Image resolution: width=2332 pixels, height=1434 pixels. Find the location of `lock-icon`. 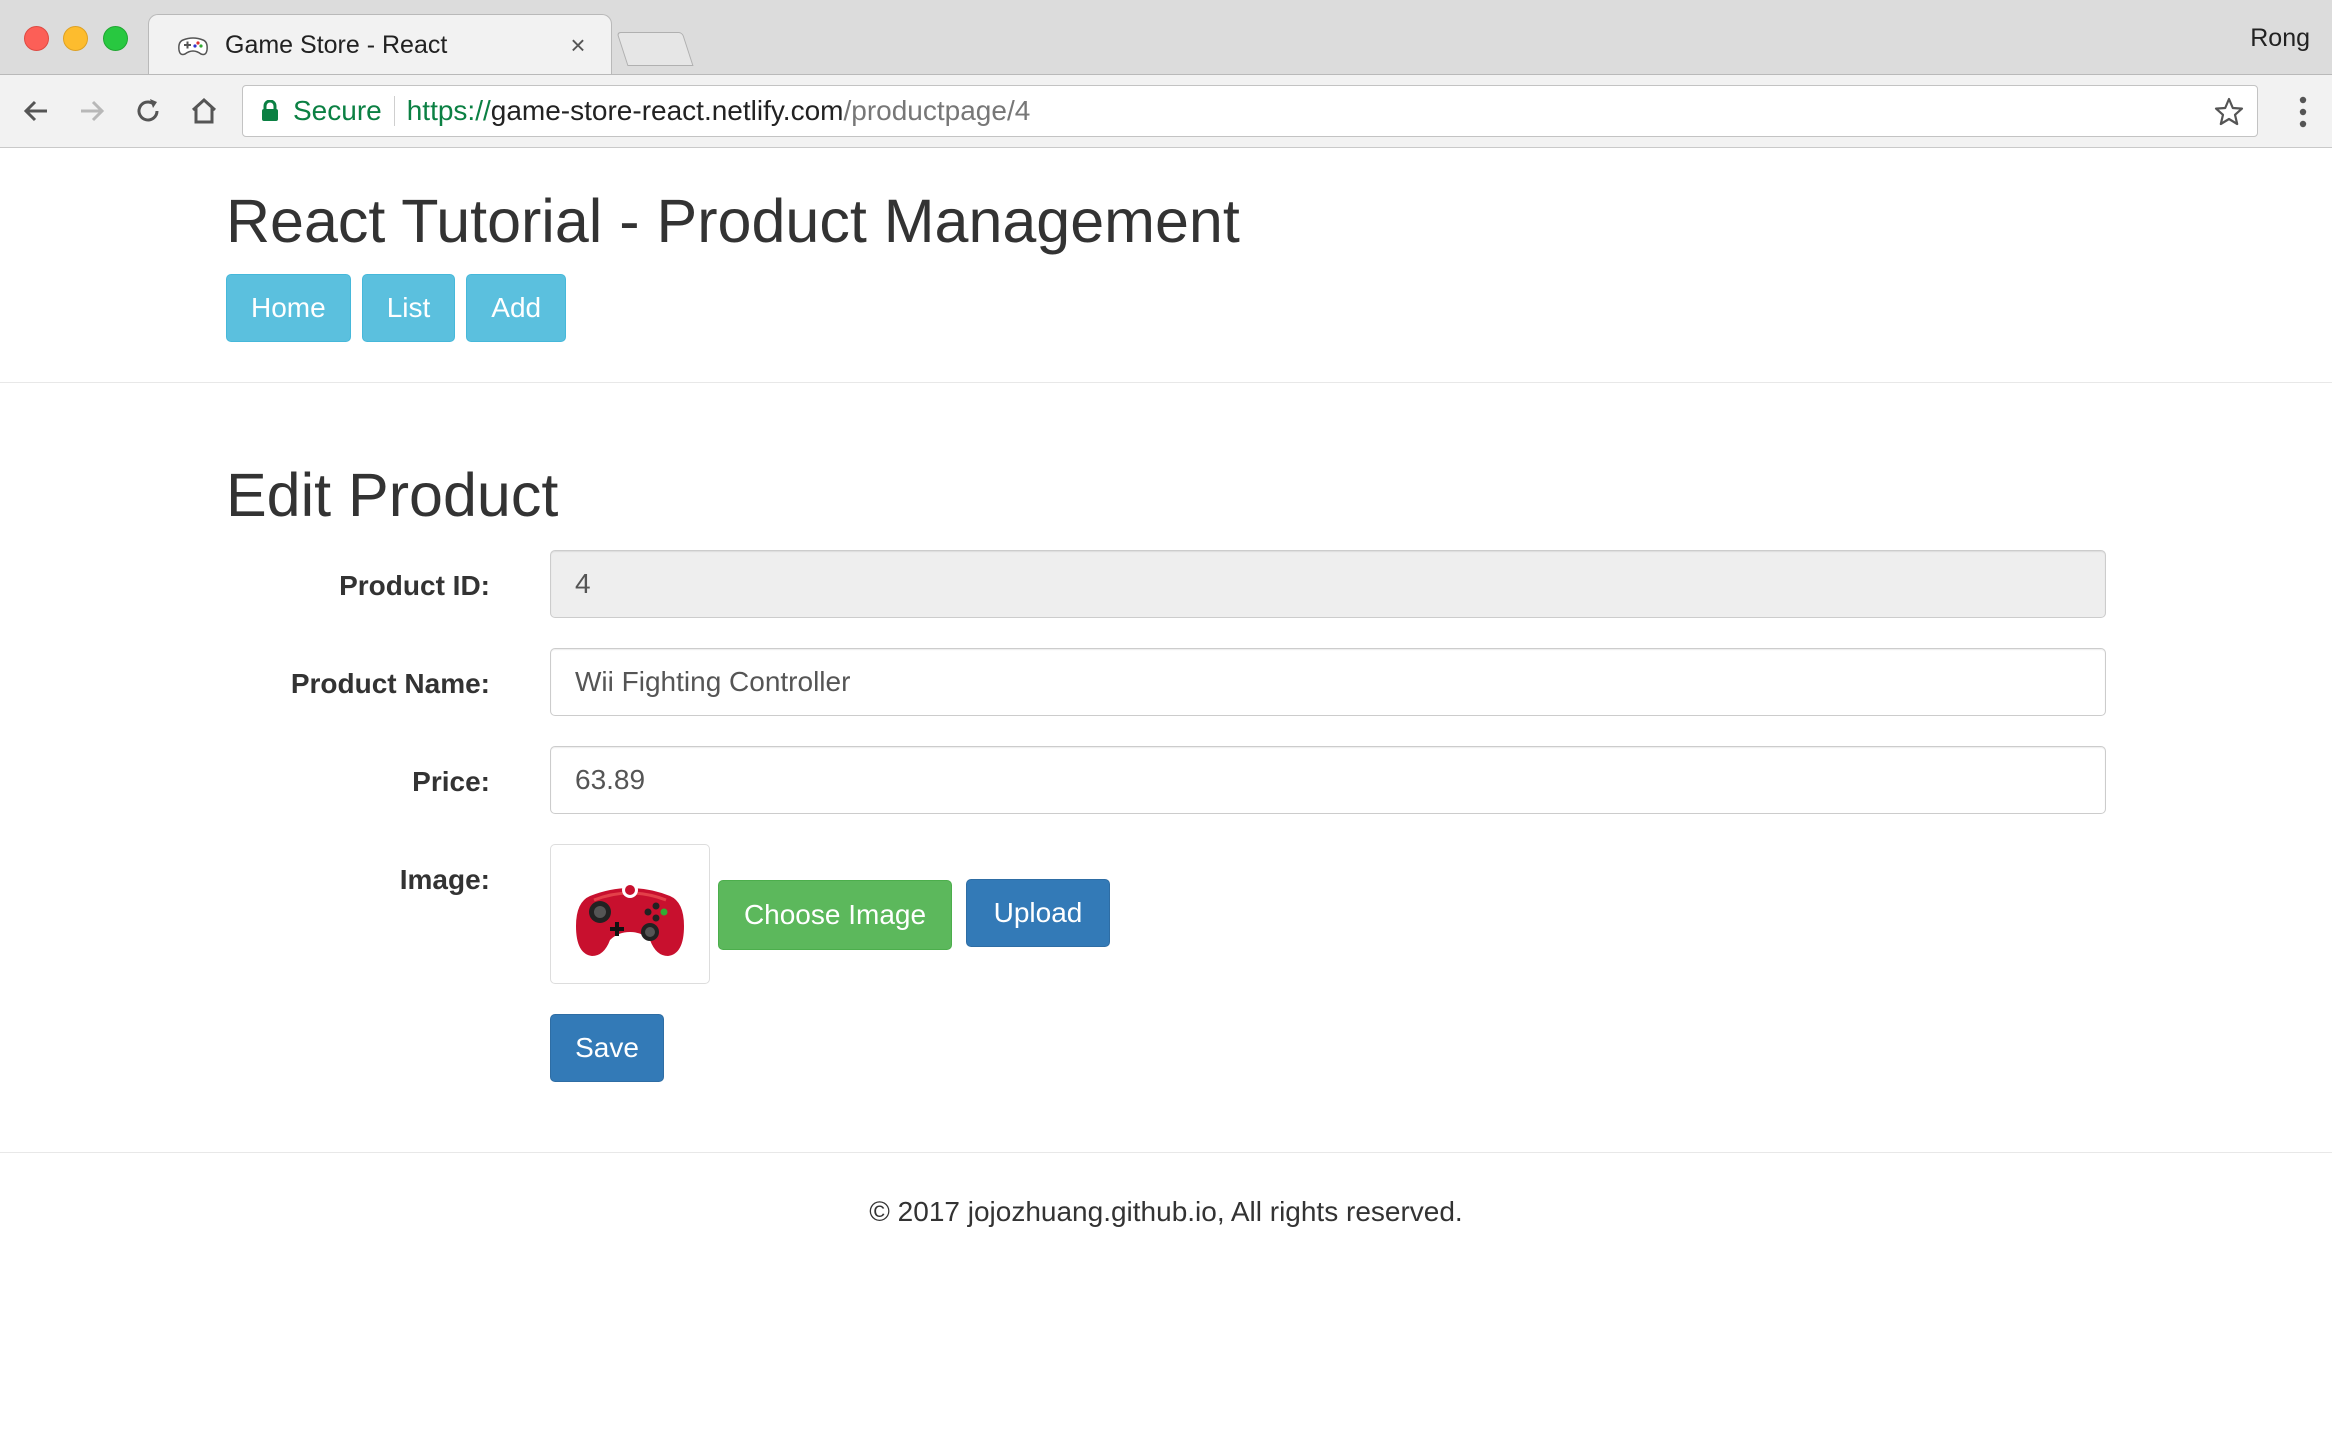

lock-icon is located at coordinates (270, 110).